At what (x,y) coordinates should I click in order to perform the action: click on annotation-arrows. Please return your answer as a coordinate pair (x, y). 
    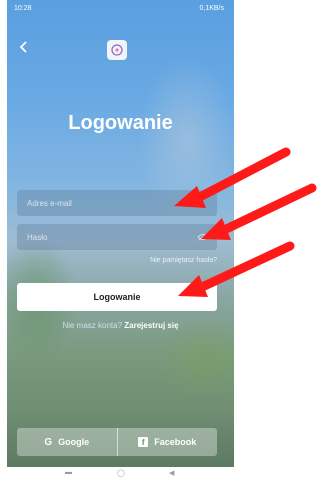
    Looking at the image, I should click on (245, 222).